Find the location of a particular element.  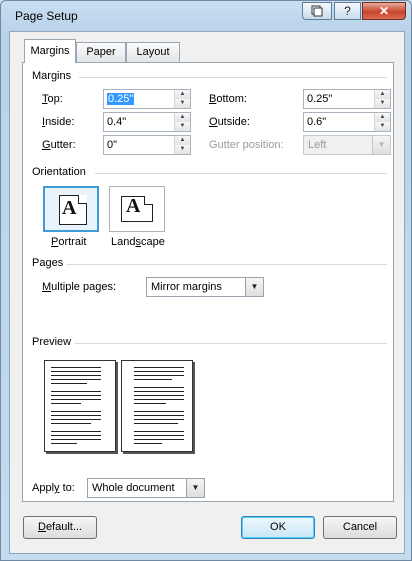

gutter-label: Gutter: is located at coordinates (59, 145).